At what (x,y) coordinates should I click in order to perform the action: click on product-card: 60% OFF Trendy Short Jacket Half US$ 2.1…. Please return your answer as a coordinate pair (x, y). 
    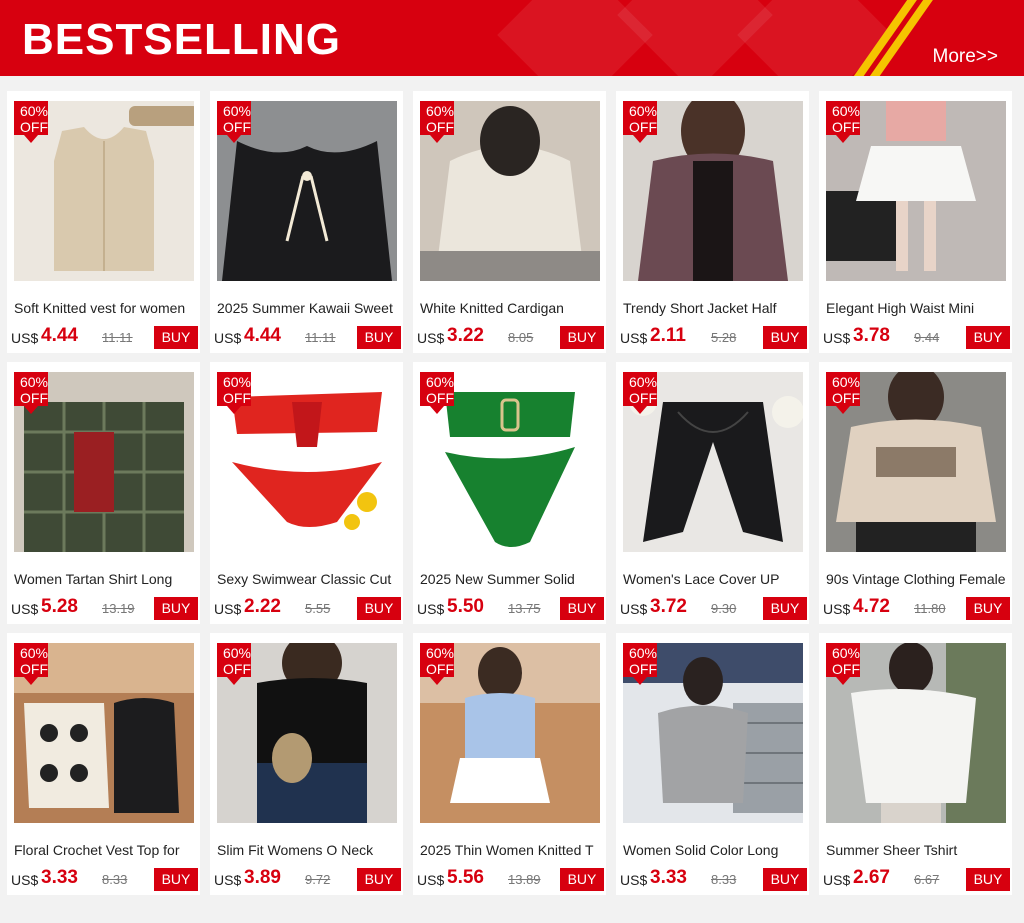
    Looking at the image, I should click on (712, 222).